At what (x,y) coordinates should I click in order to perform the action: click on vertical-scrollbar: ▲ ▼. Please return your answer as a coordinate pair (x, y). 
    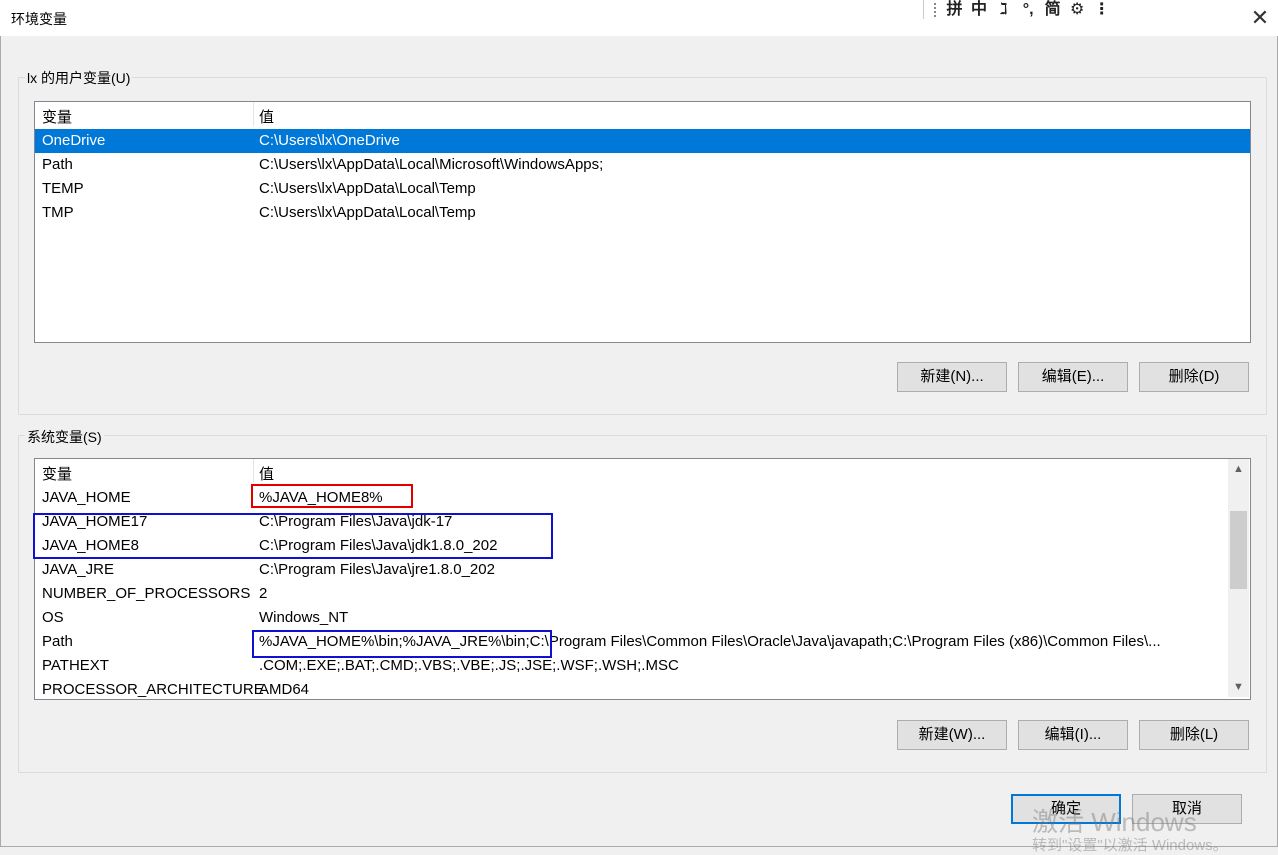
    Looking at the image, I should click on (1238, 578).